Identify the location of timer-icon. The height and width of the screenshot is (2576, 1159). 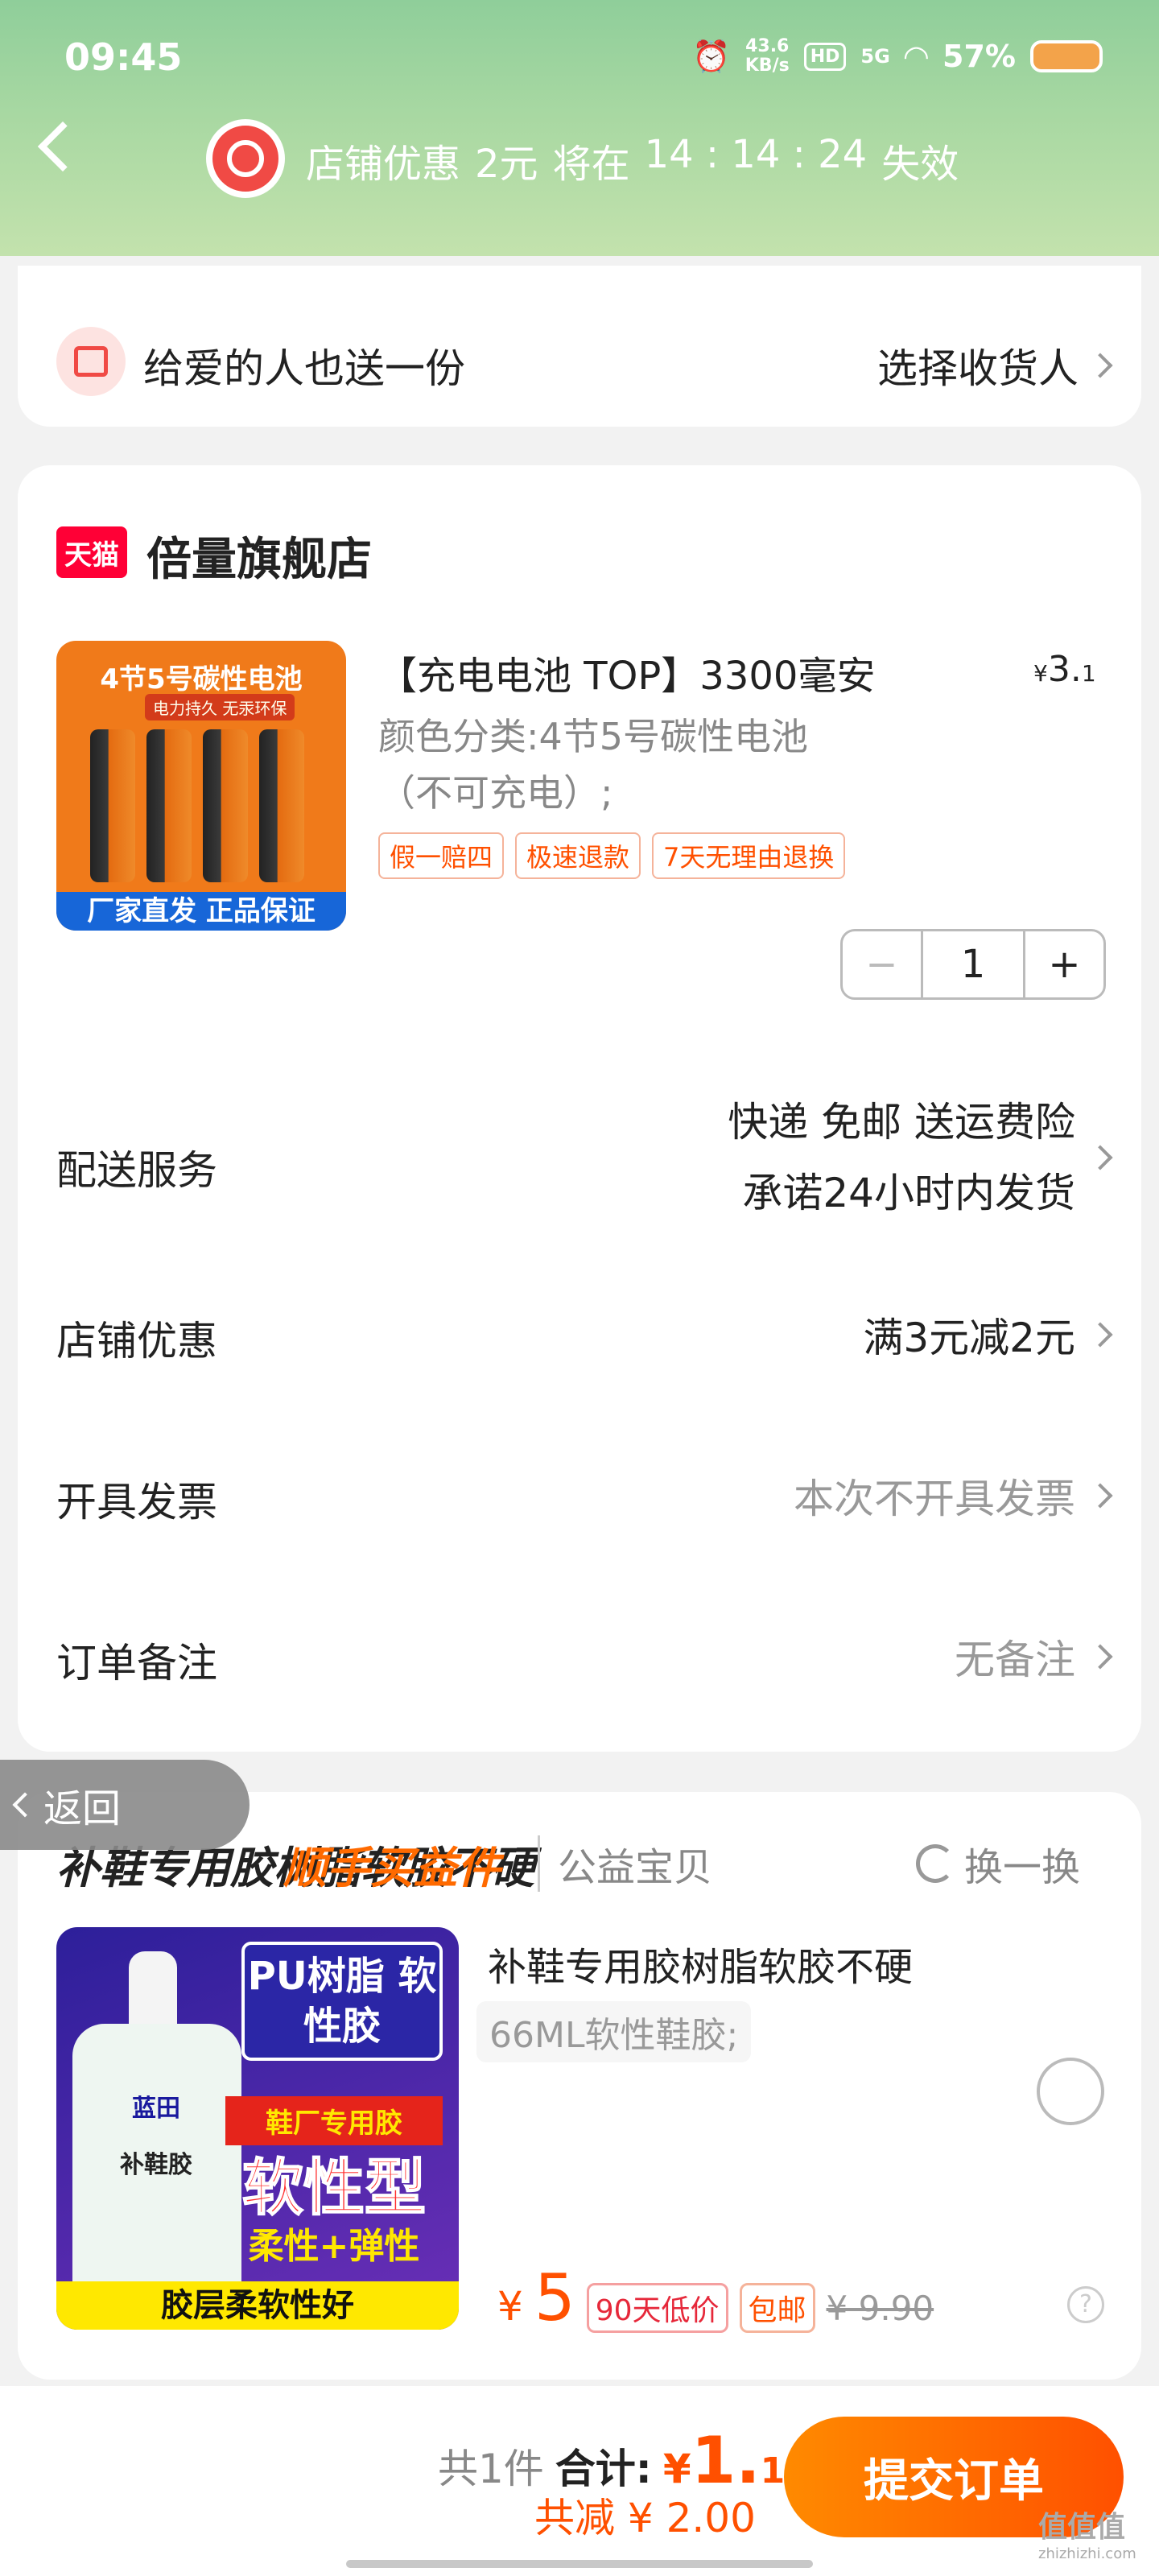
(245, 158).